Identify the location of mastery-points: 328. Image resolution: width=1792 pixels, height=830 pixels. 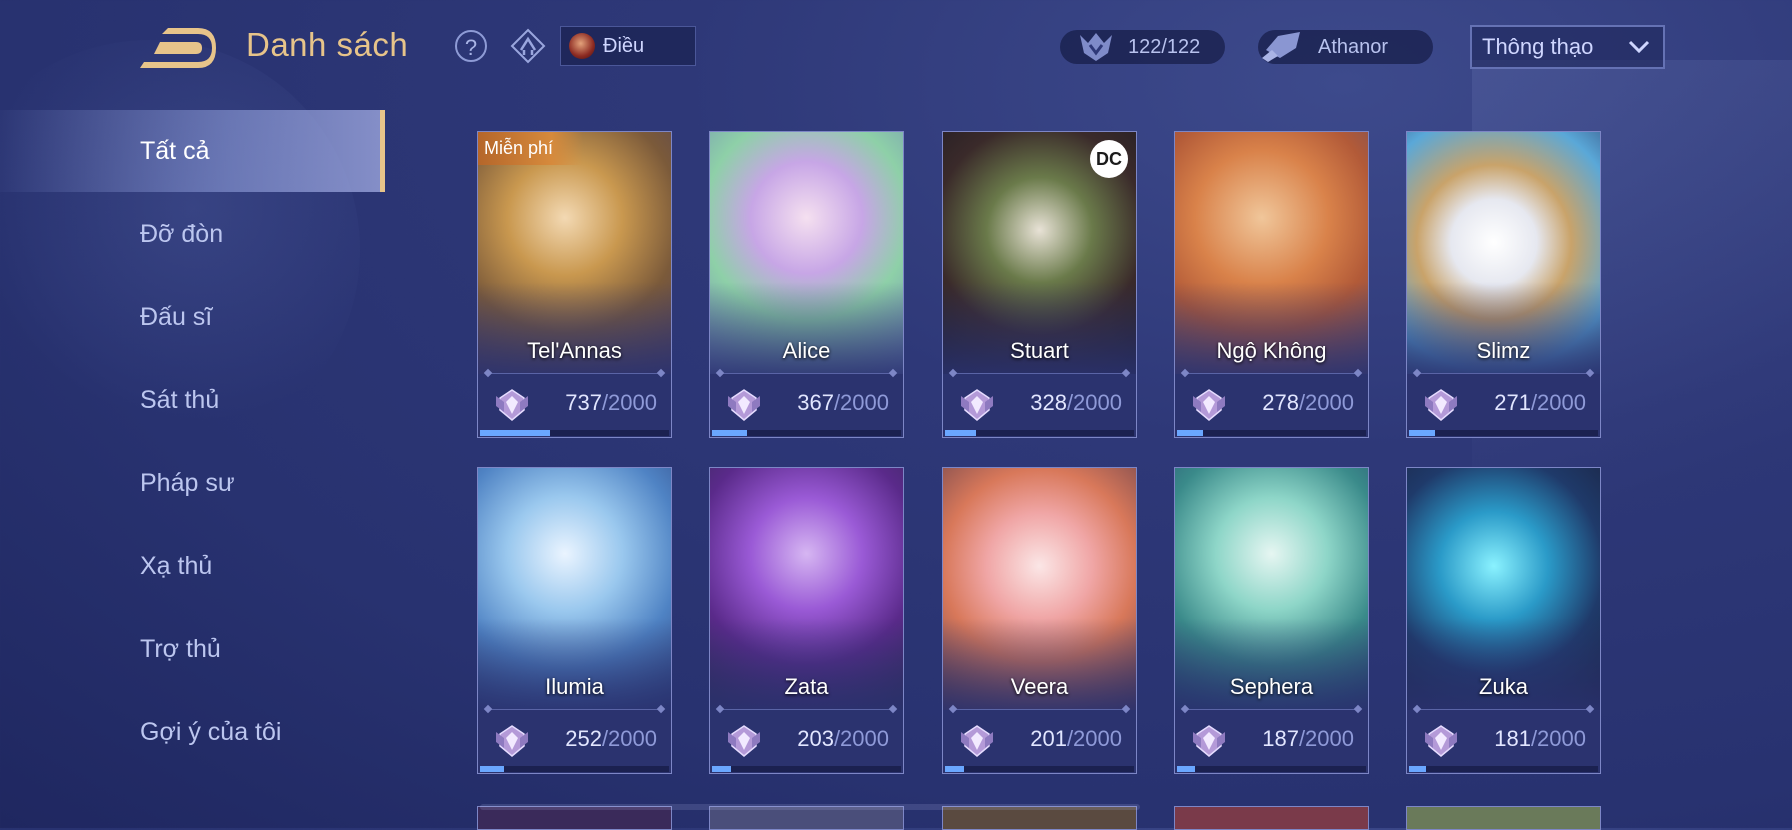
(1048, 402).